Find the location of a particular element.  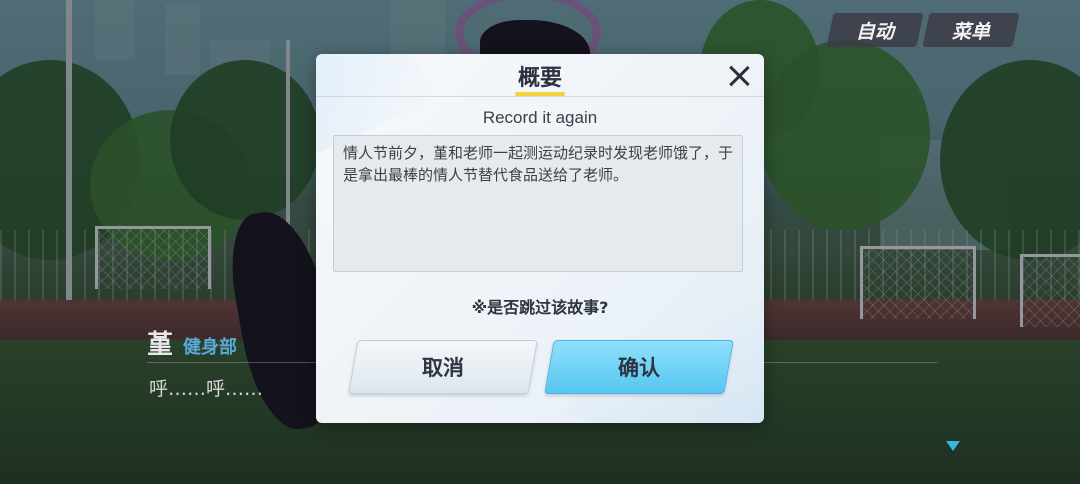

modal-divider is located at coordinates (540, 96).